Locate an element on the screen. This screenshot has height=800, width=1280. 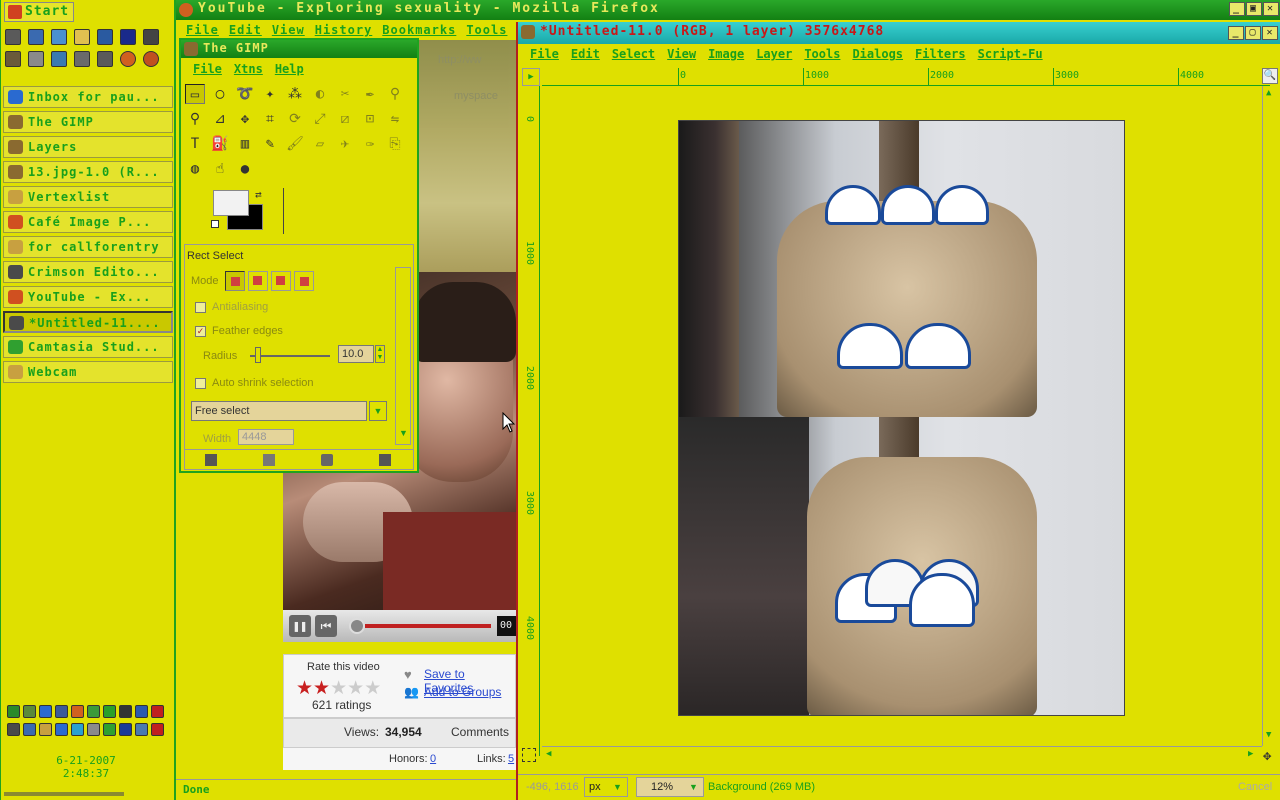
image-menu-item: Dialogs is located at coordinates (877, 54).